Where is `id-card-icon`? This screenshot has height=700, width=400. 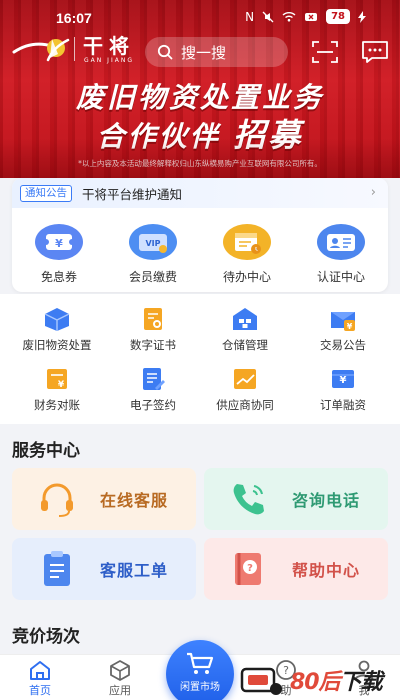 id-card-icon is located at coordinates (341, 242).